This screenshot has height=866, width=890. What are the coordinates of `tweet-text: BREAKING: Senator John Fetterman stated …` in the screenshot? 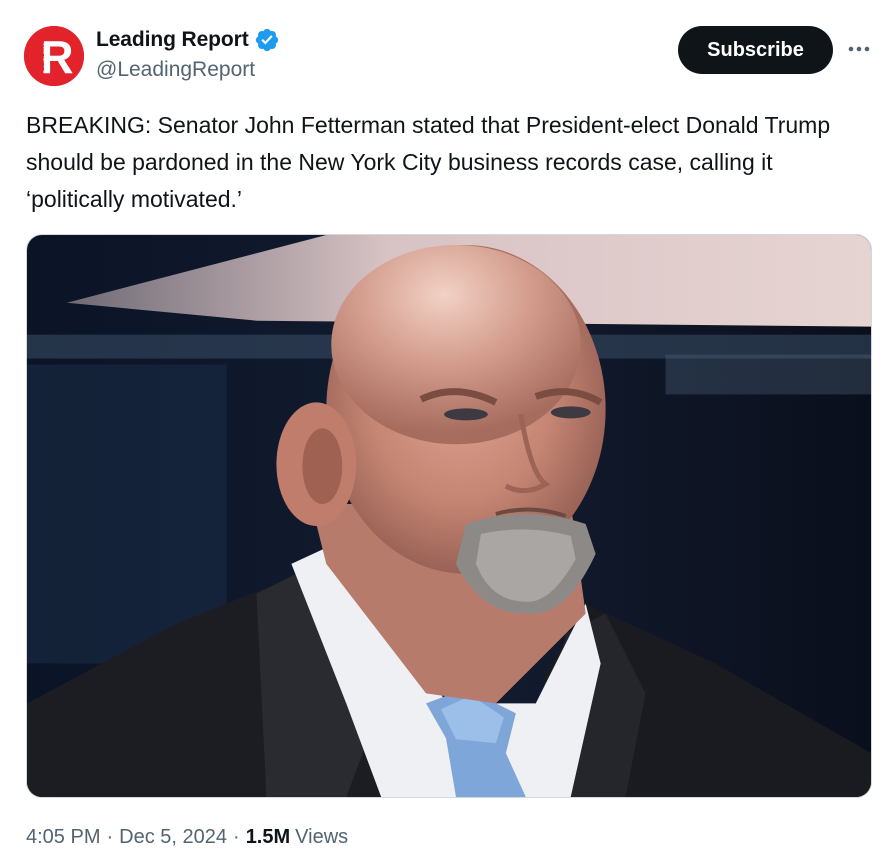 It's located at (428, 162).